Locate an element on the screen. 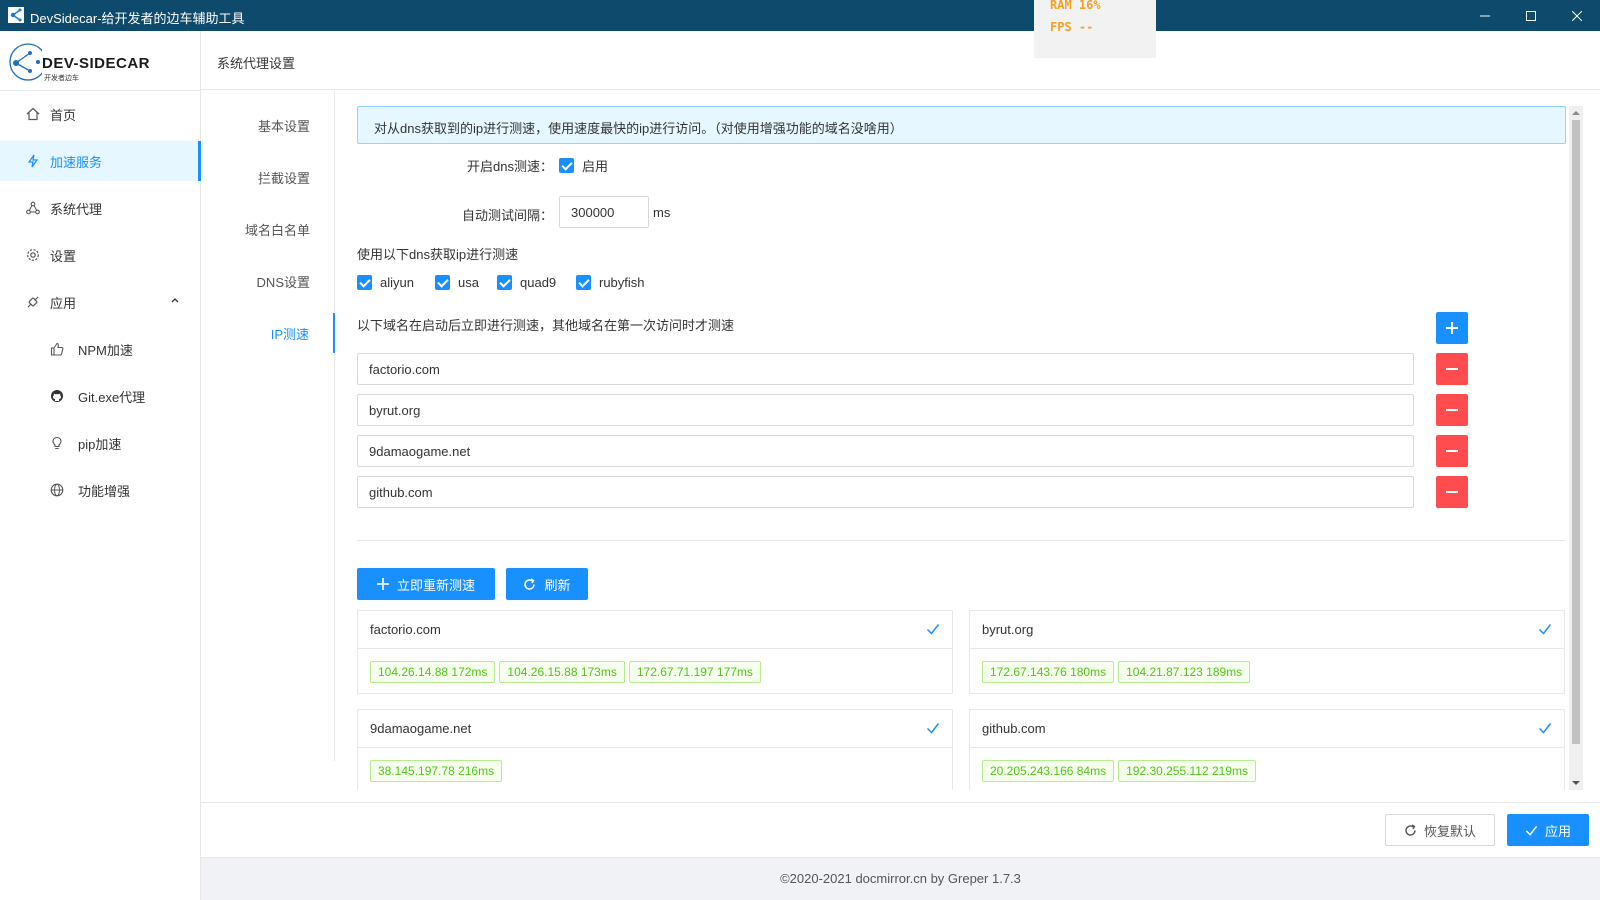  maximize-icon is located at coordinates (1531, 15).